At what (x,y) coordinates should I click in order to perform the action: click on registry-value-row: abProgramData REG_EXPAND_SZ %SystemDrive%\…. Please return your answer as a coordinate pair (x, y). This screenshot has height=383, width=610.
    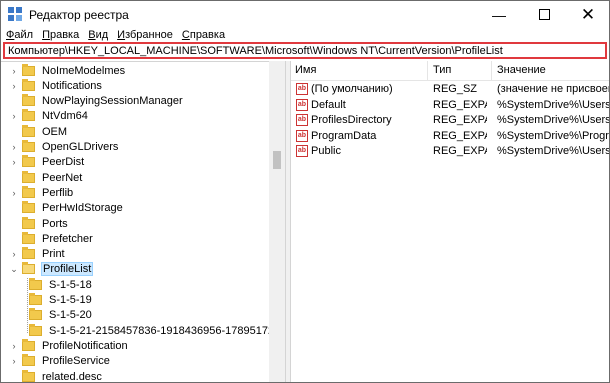
    Looking at the image, I should click on (450, 136).